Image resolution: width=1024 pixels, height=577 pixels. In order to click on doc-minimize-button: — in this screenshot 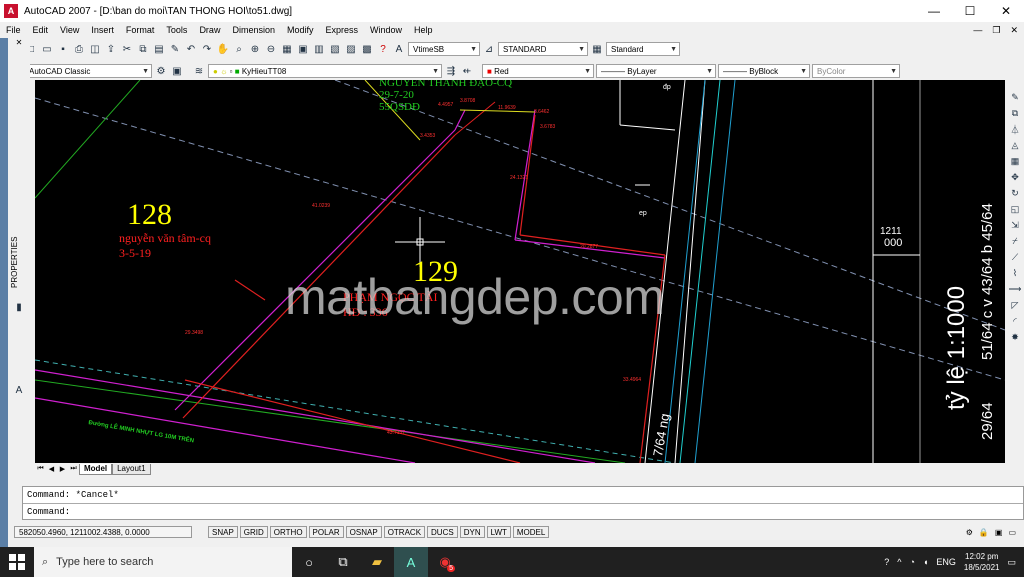, I will do `click(977, 30)`.